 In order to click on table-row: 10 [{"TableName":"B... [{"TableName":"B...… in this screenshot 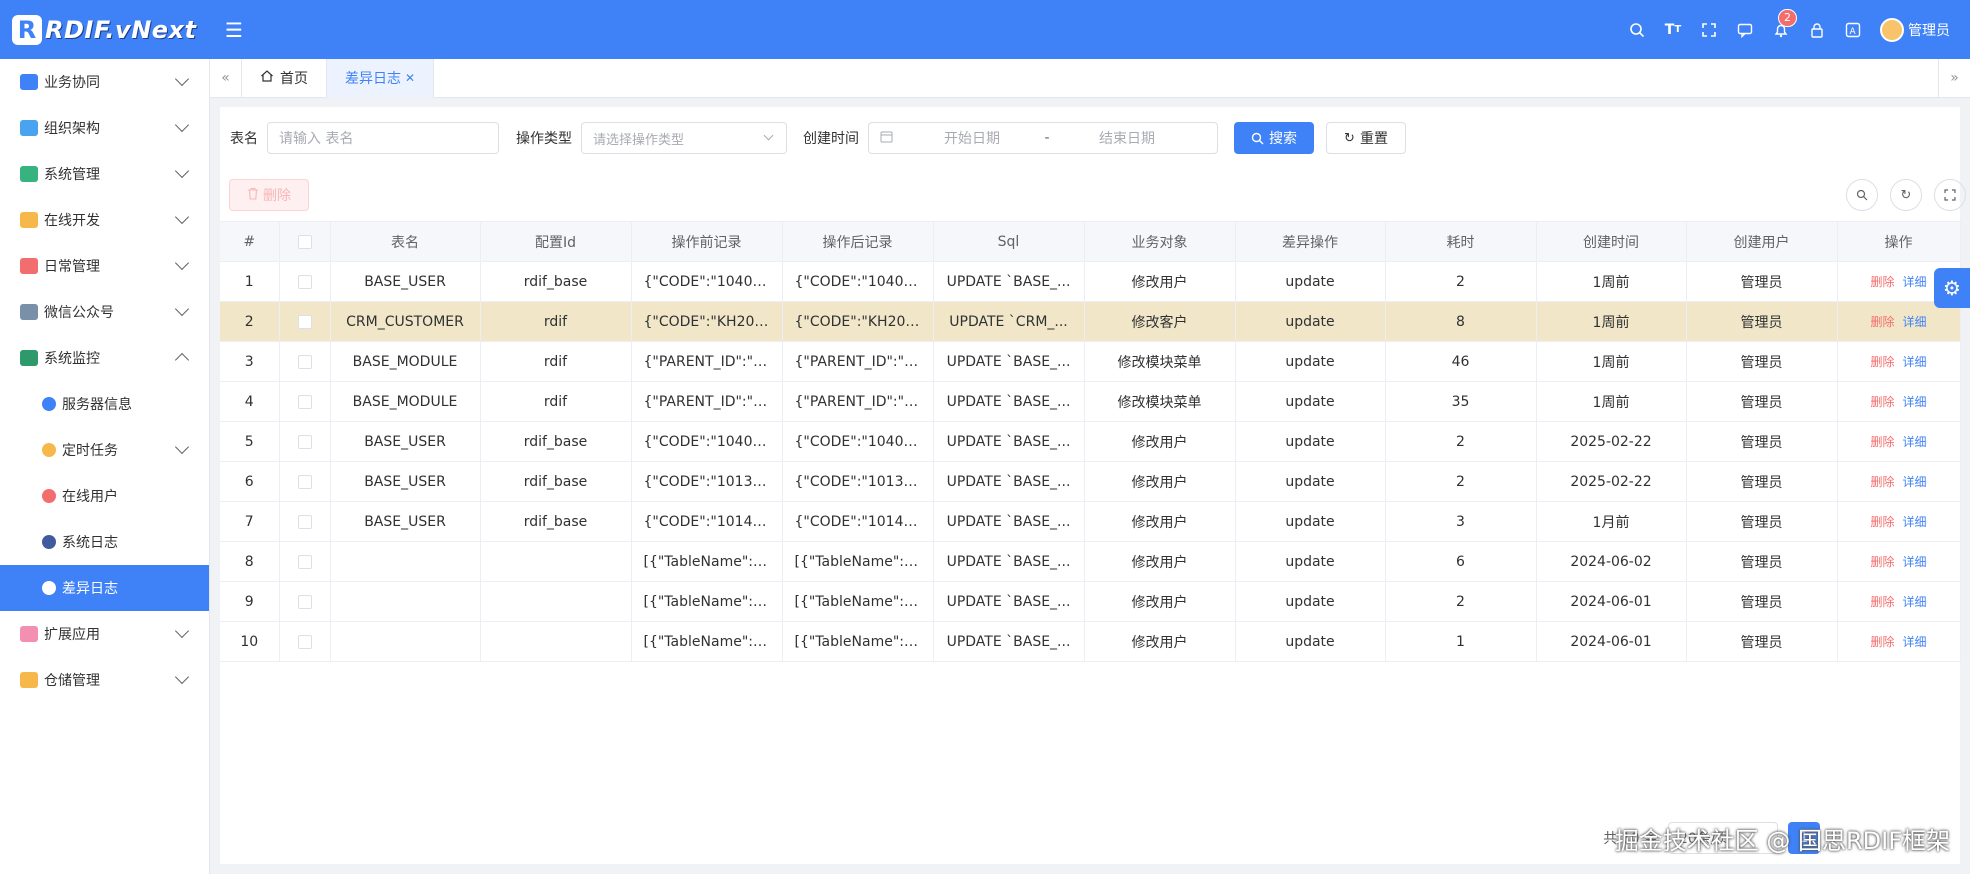, I will do `click(1090, 641)`.